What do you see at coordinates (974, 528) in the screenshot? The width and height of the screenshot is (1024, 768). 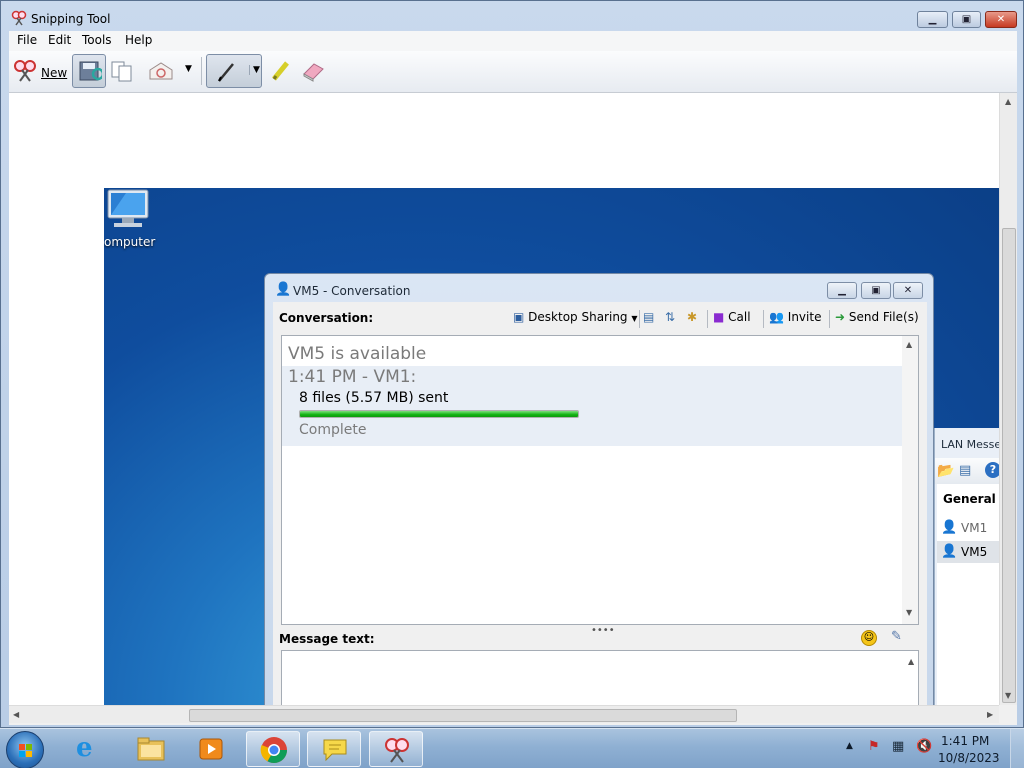 I see `user-name: VM1` at bounding box center [974, 528].